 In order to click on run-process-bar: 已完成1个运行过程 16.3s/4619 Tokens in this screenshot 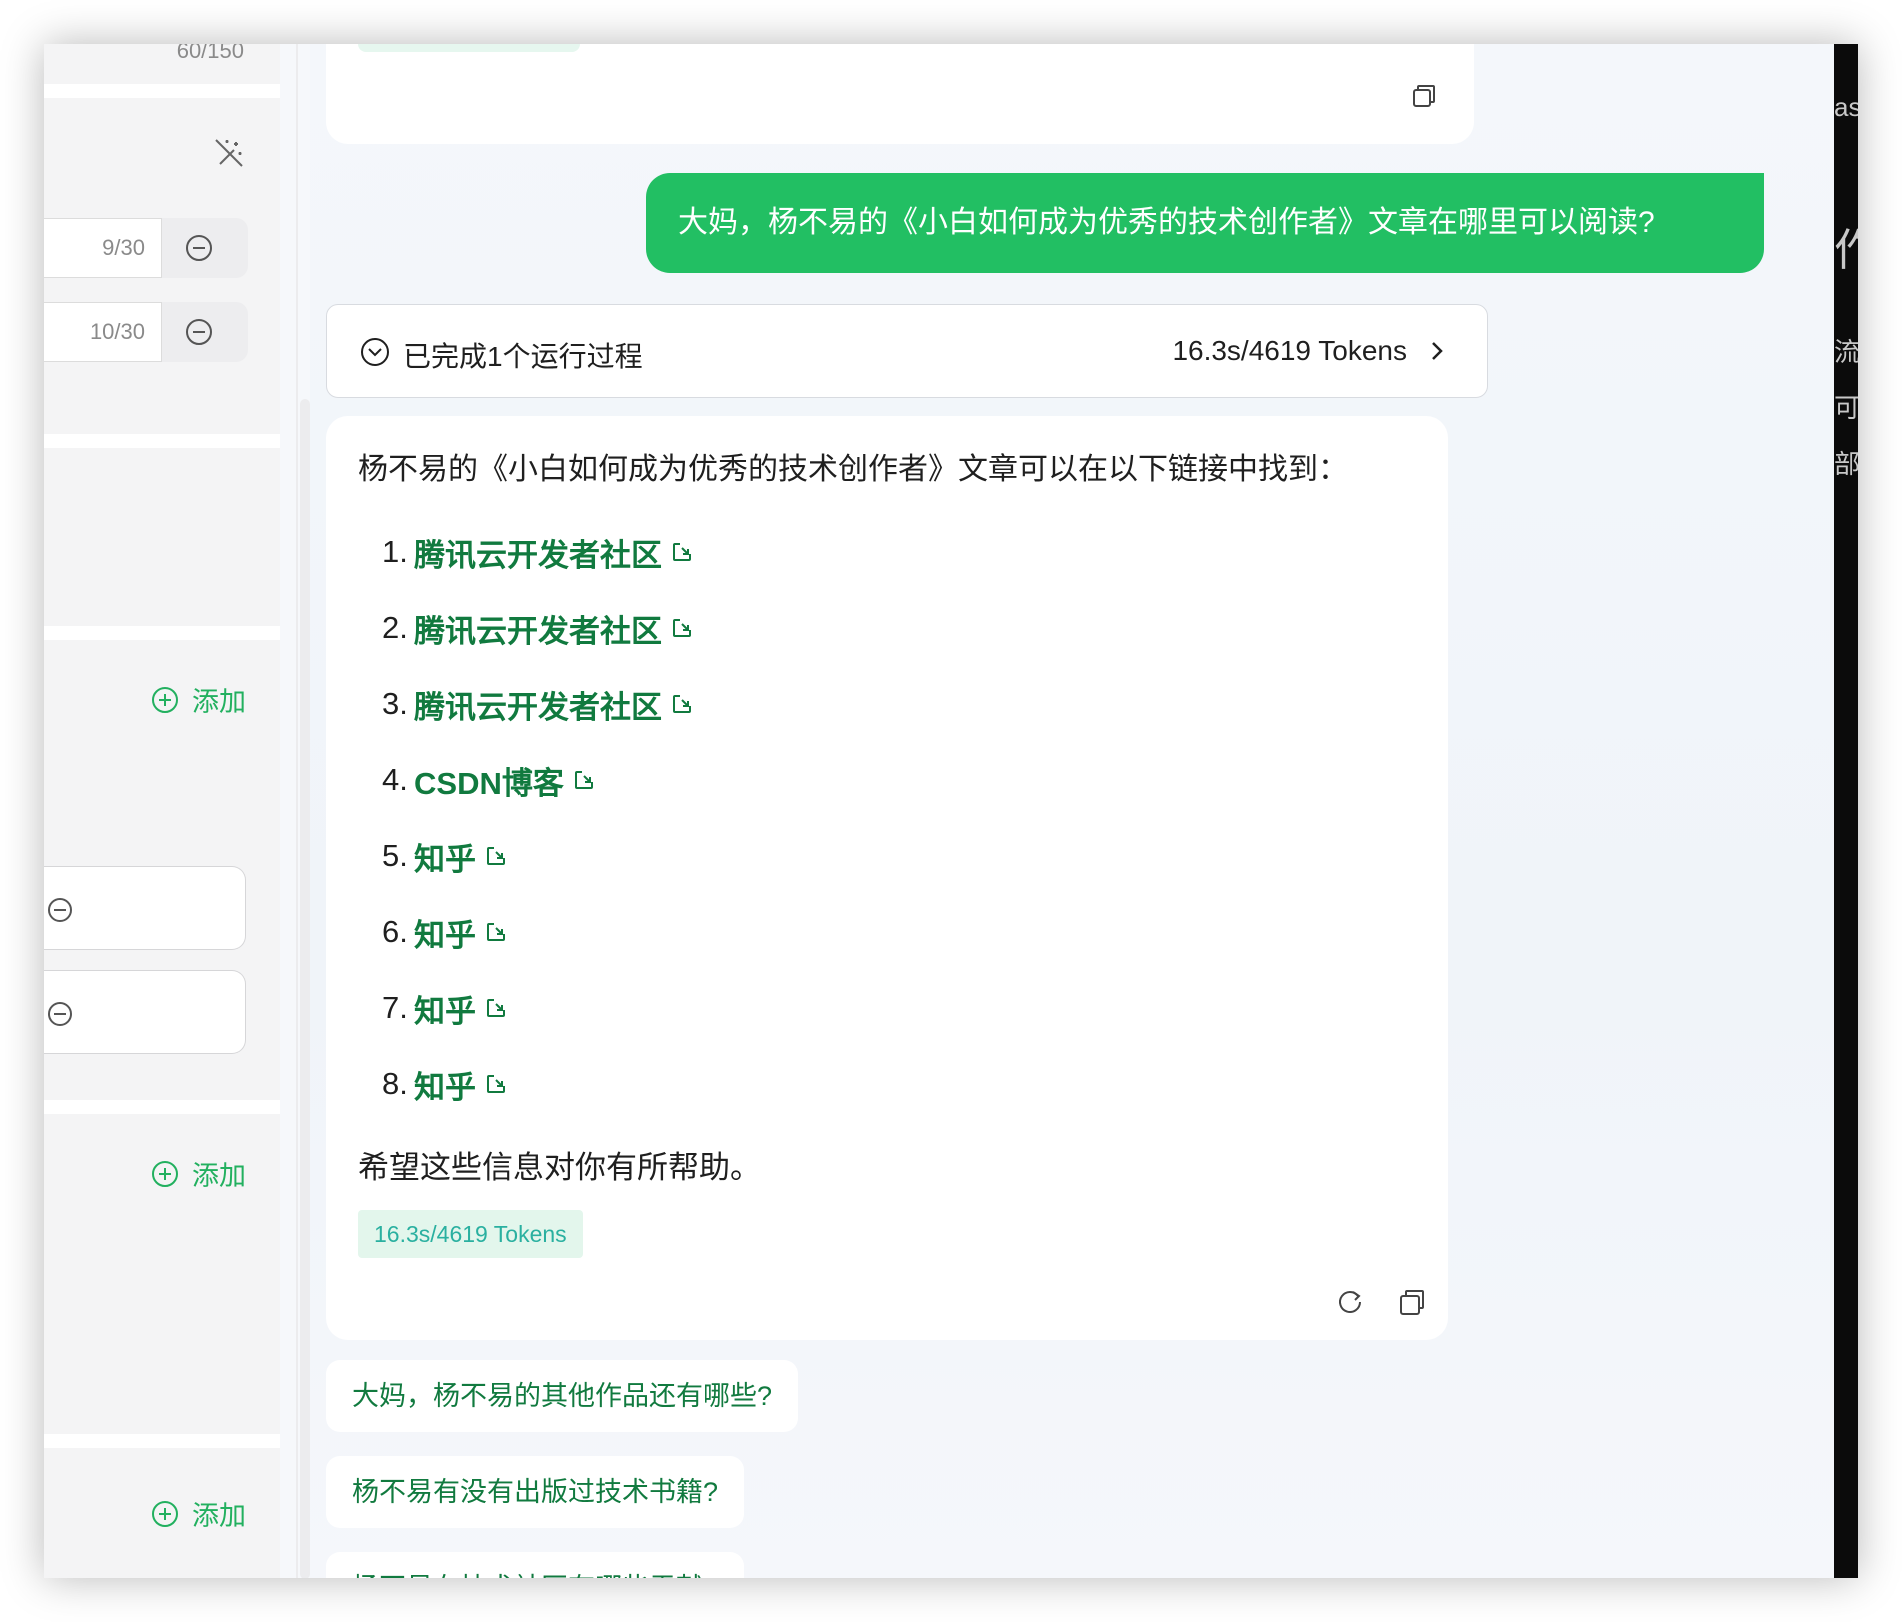, I will do `click(907, 351)`.